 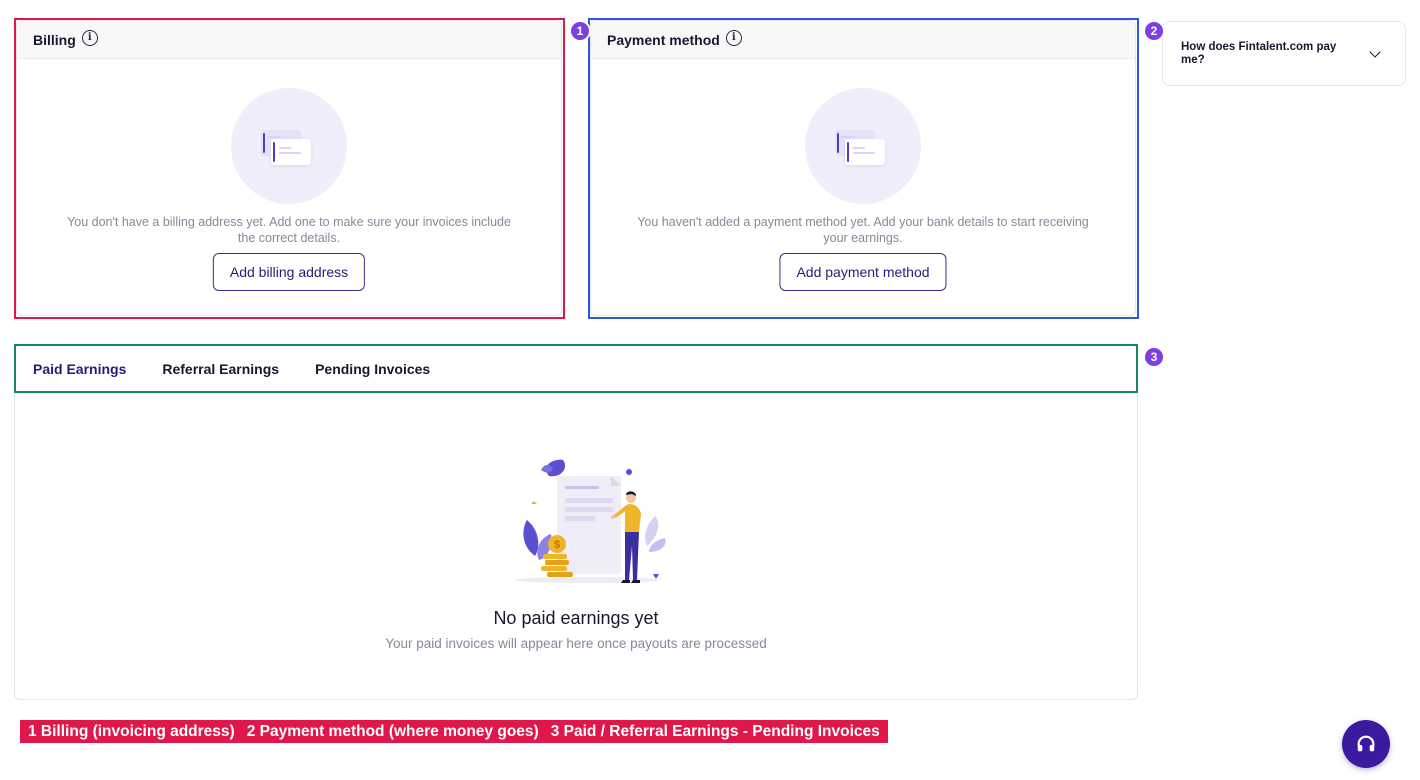 I want to click on tab-paid-earnings: Paid Earnings, so click(x=80, y=369).